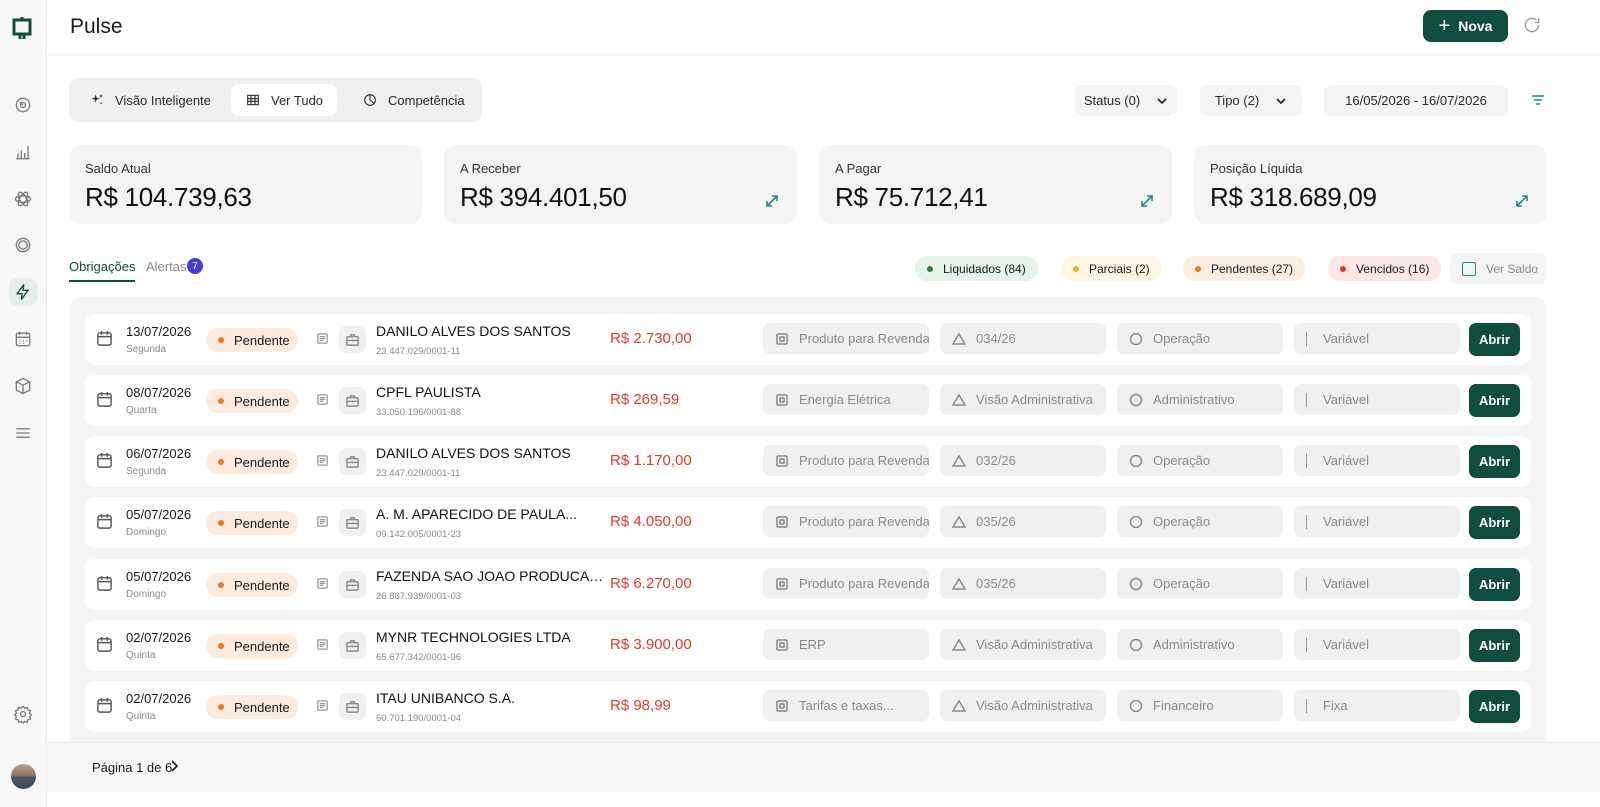  Describe the element at coordinates (1469, 268) in the screenshot. I see `checkbox` at that location.